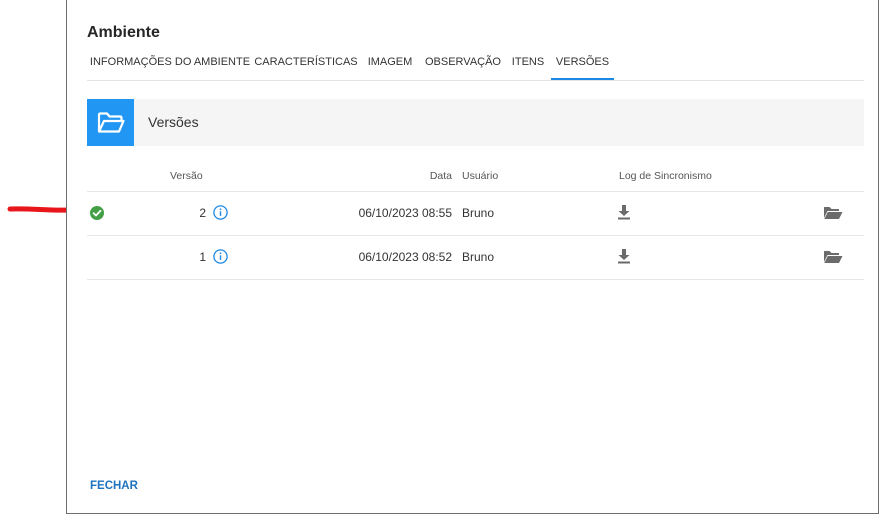 Image resolution: width=882 pixels, height=515 pixels. I want to click on table-header: Versão Data Usuário Log de Sincronismo, so click(475, 178).